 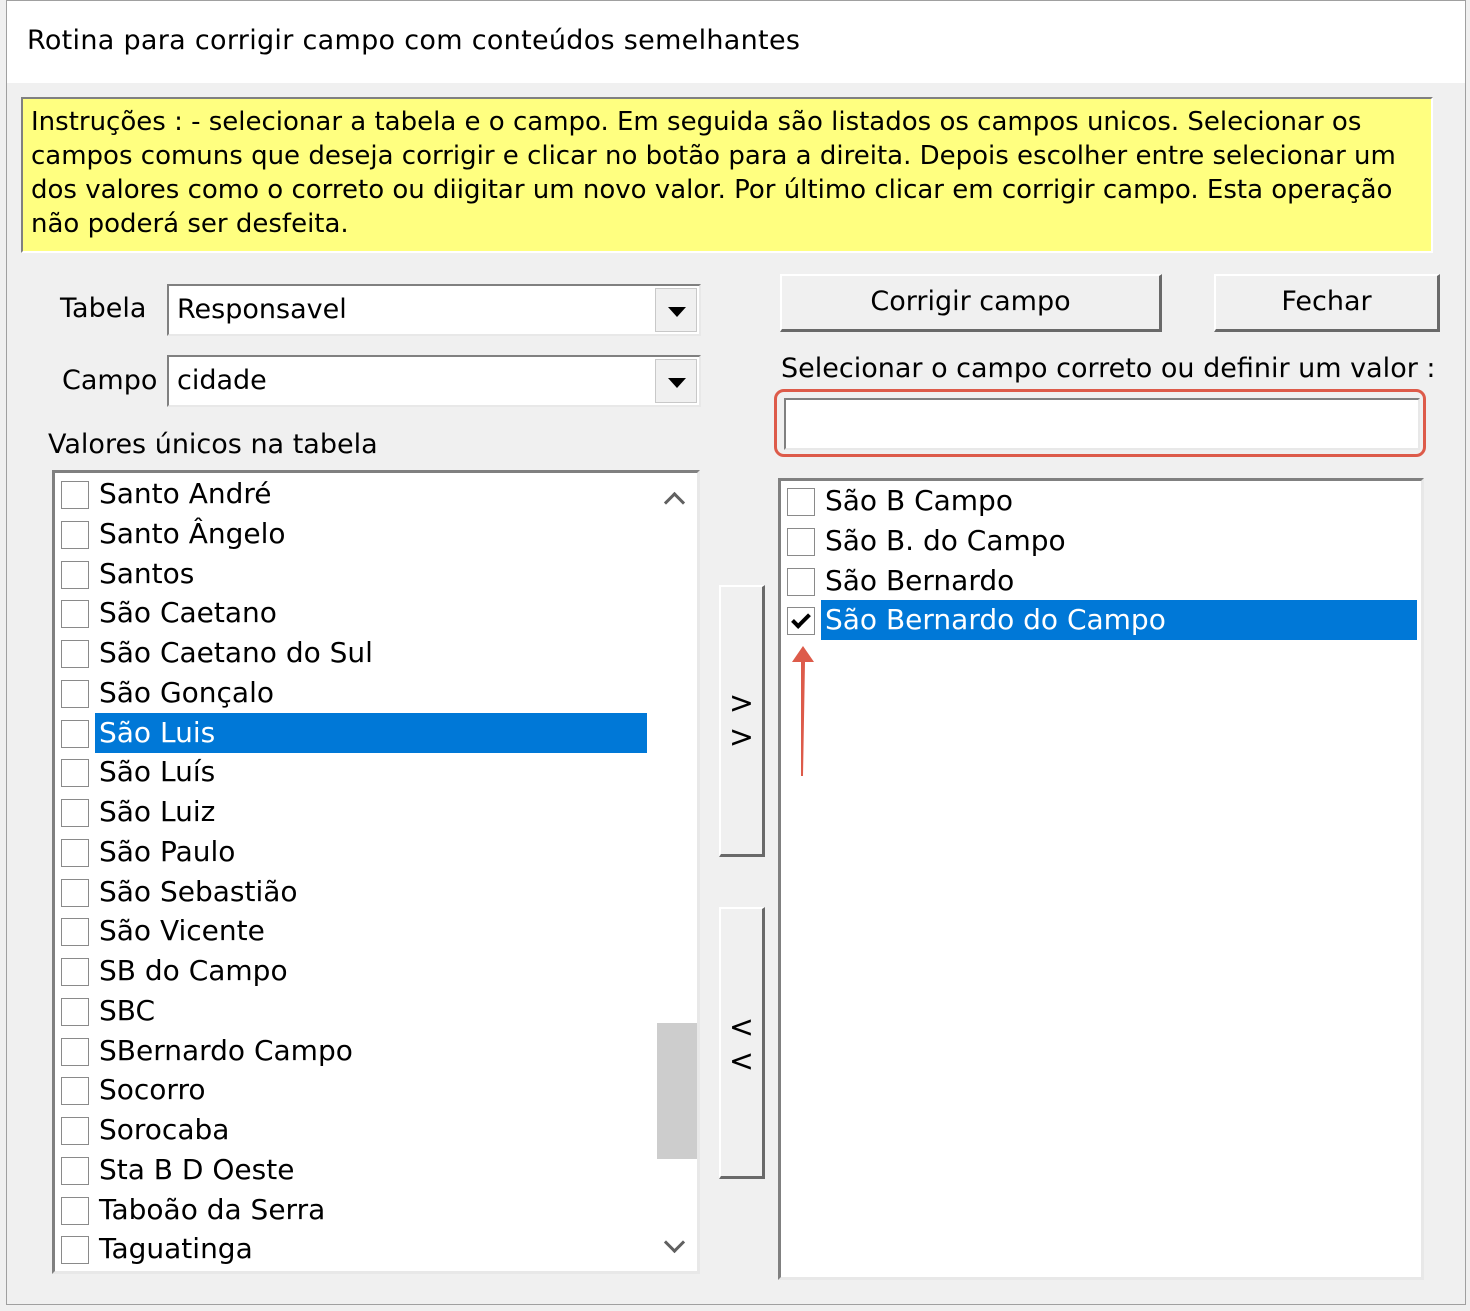 I want to click on list-item-label: Santo Ângelo, so click(x=192, y=533).